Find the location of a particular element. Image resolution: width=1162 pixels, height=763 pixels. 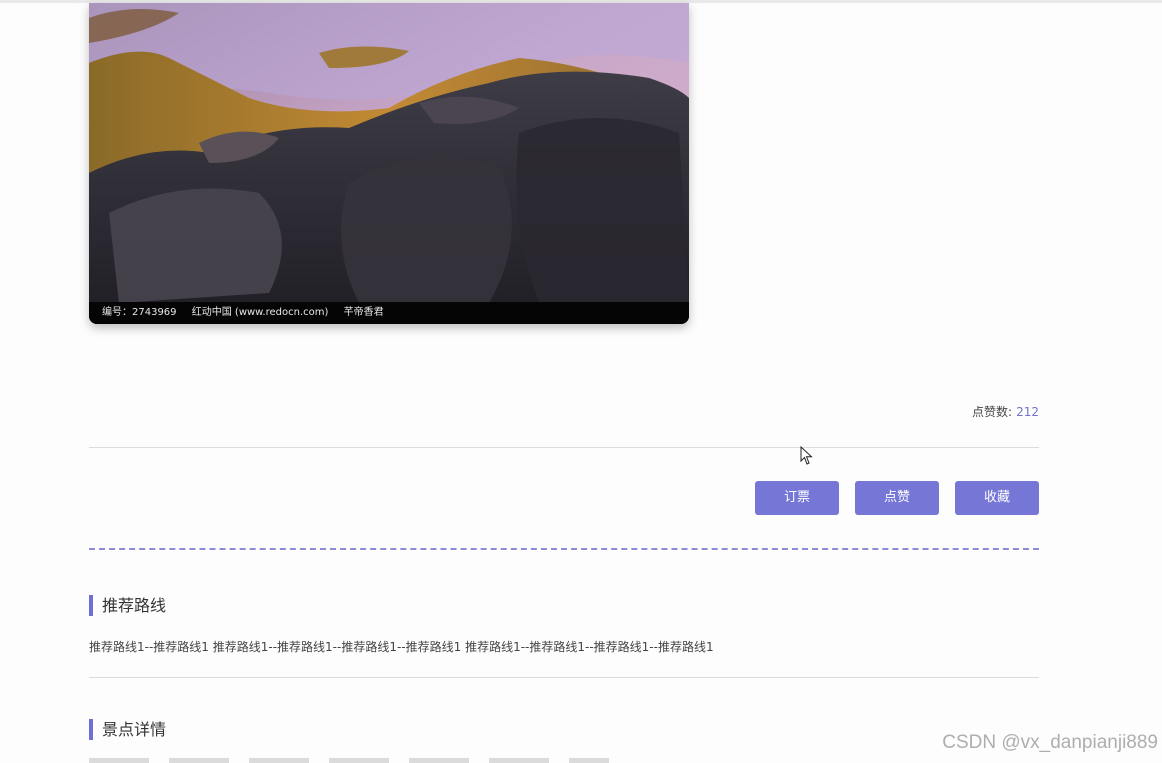

details-text-cutoff is located at coordinates (349, 760).